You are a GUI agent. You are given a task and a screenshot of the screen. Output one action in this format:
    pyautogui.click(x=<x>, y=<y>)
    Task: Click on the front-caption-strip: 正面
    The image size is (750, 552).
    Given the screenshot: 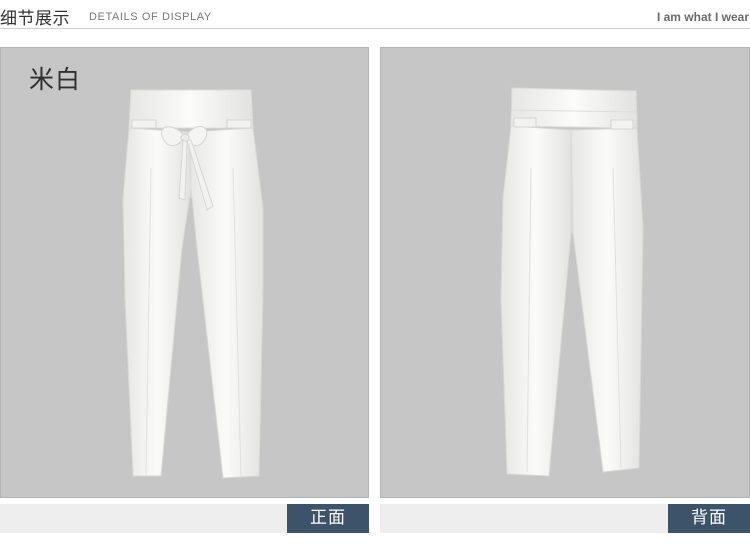 What is the action you would take?
    pyautogui.click(x=184, y=518)
    